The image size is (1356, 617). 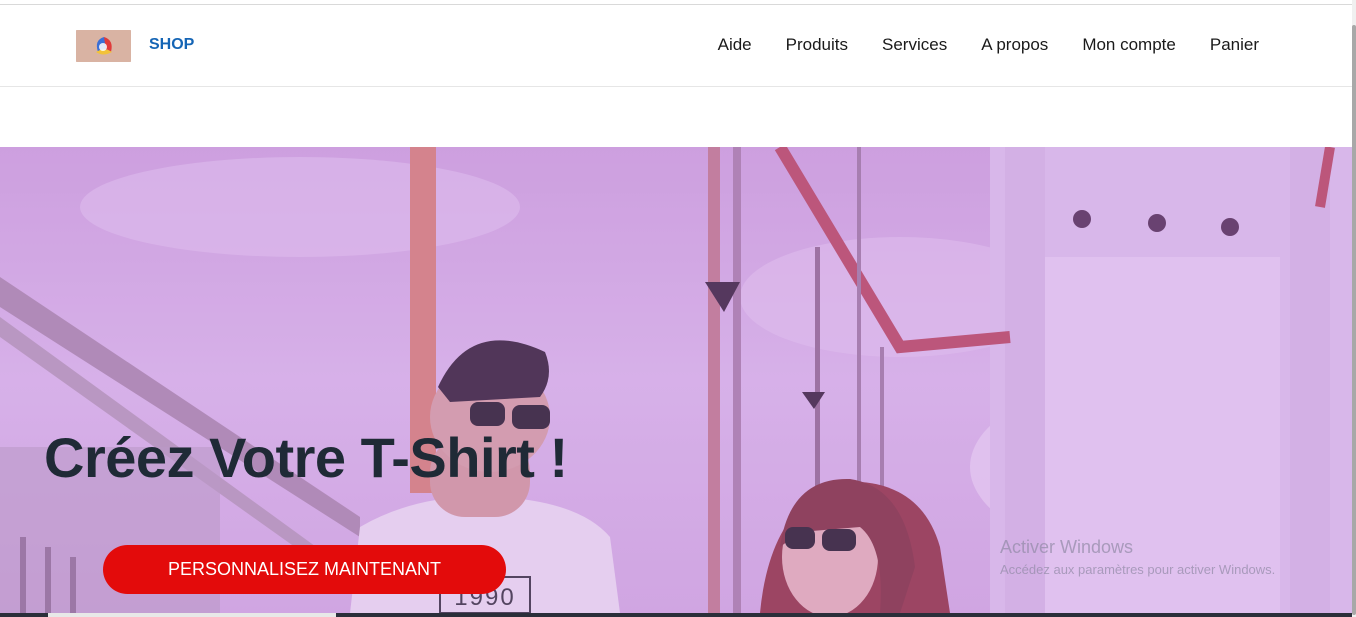 I want to click on vertical-scrollbar, so click(x=1354, y=308).